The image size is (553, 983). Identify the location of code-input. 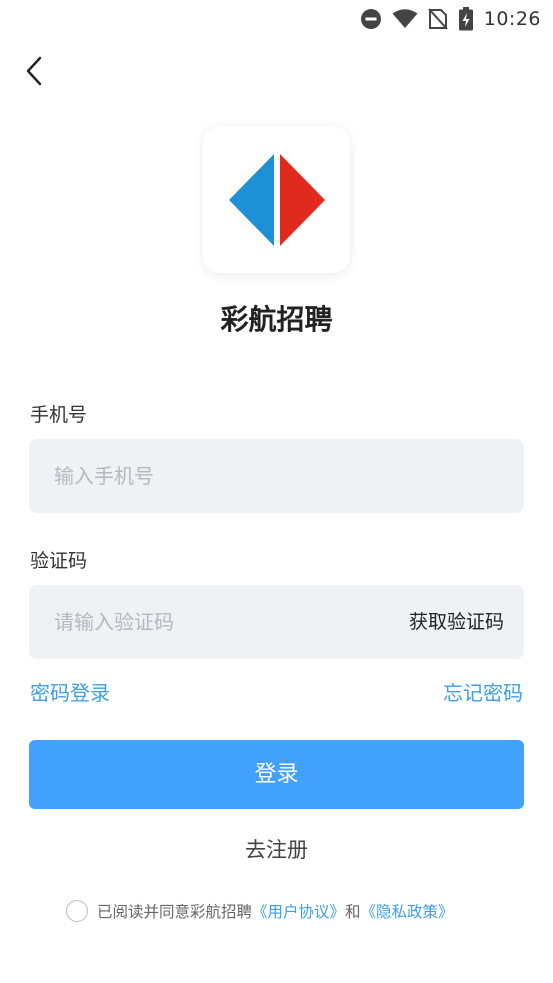
(219, 622).